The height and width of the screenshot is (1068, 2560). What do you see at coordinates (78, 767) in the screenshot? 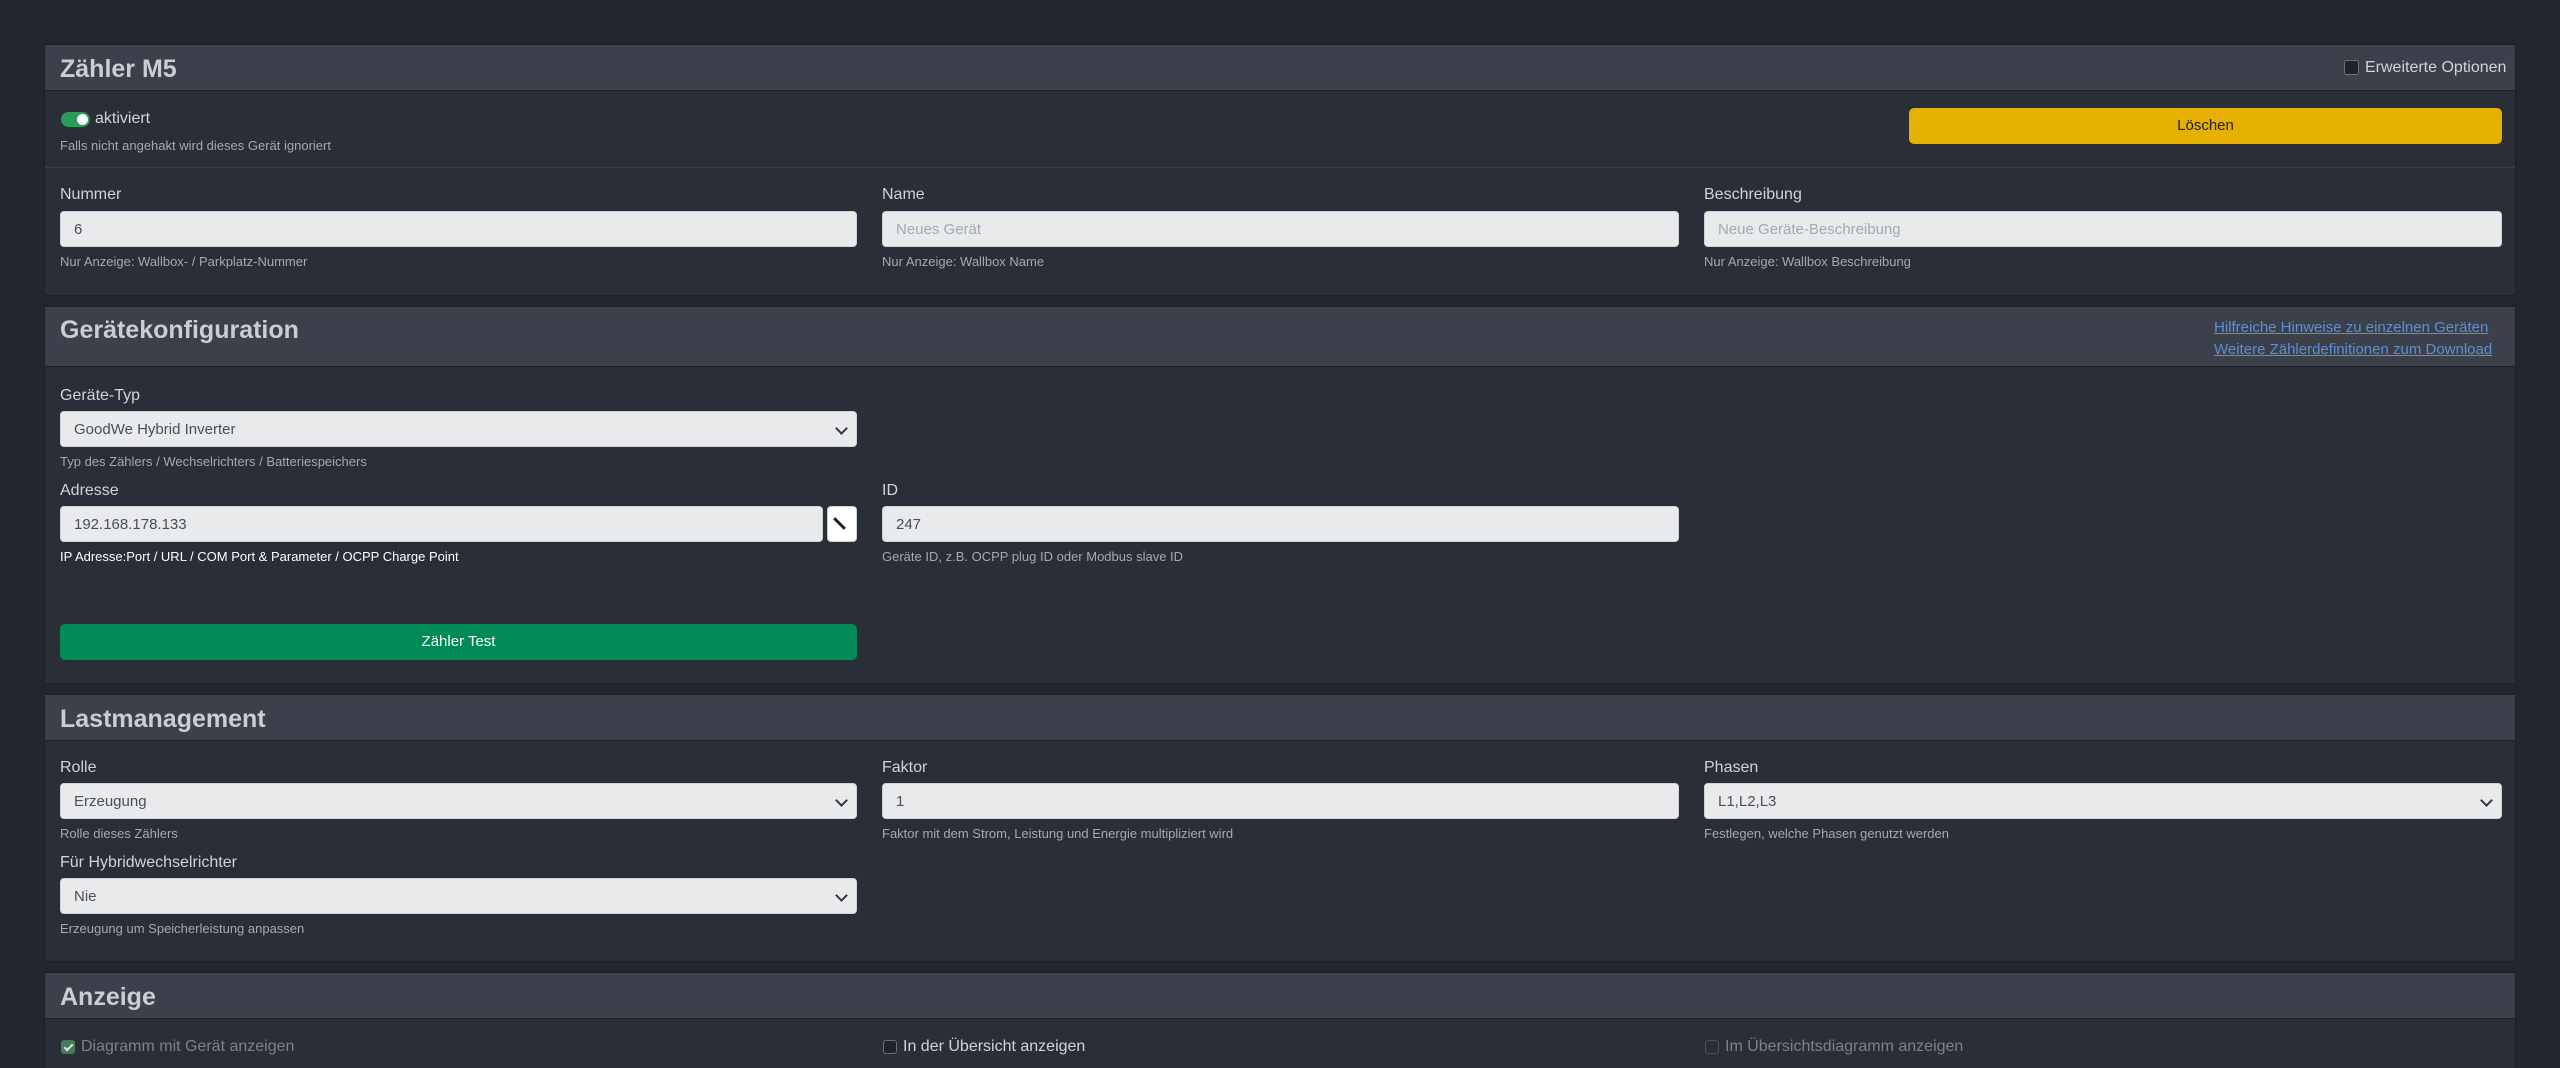
I see `role-label: Rolle` at bounding box center [78, 767].